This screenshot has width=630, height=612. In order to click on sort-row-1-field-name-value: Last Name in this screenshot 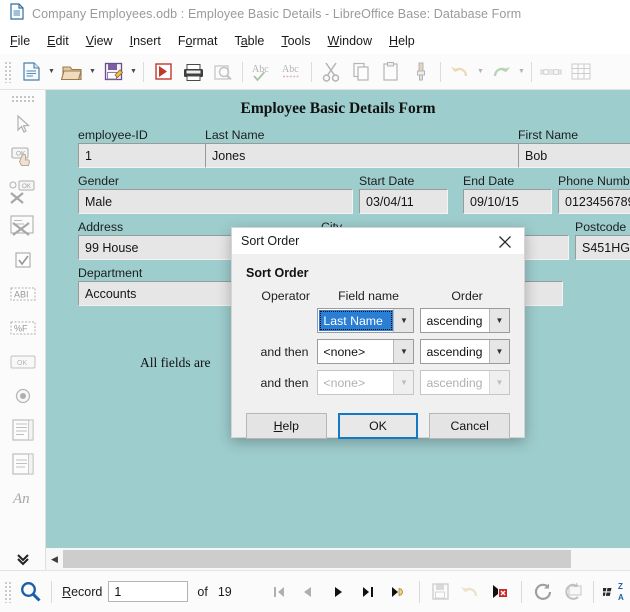, I will do `click(356, 320)`.